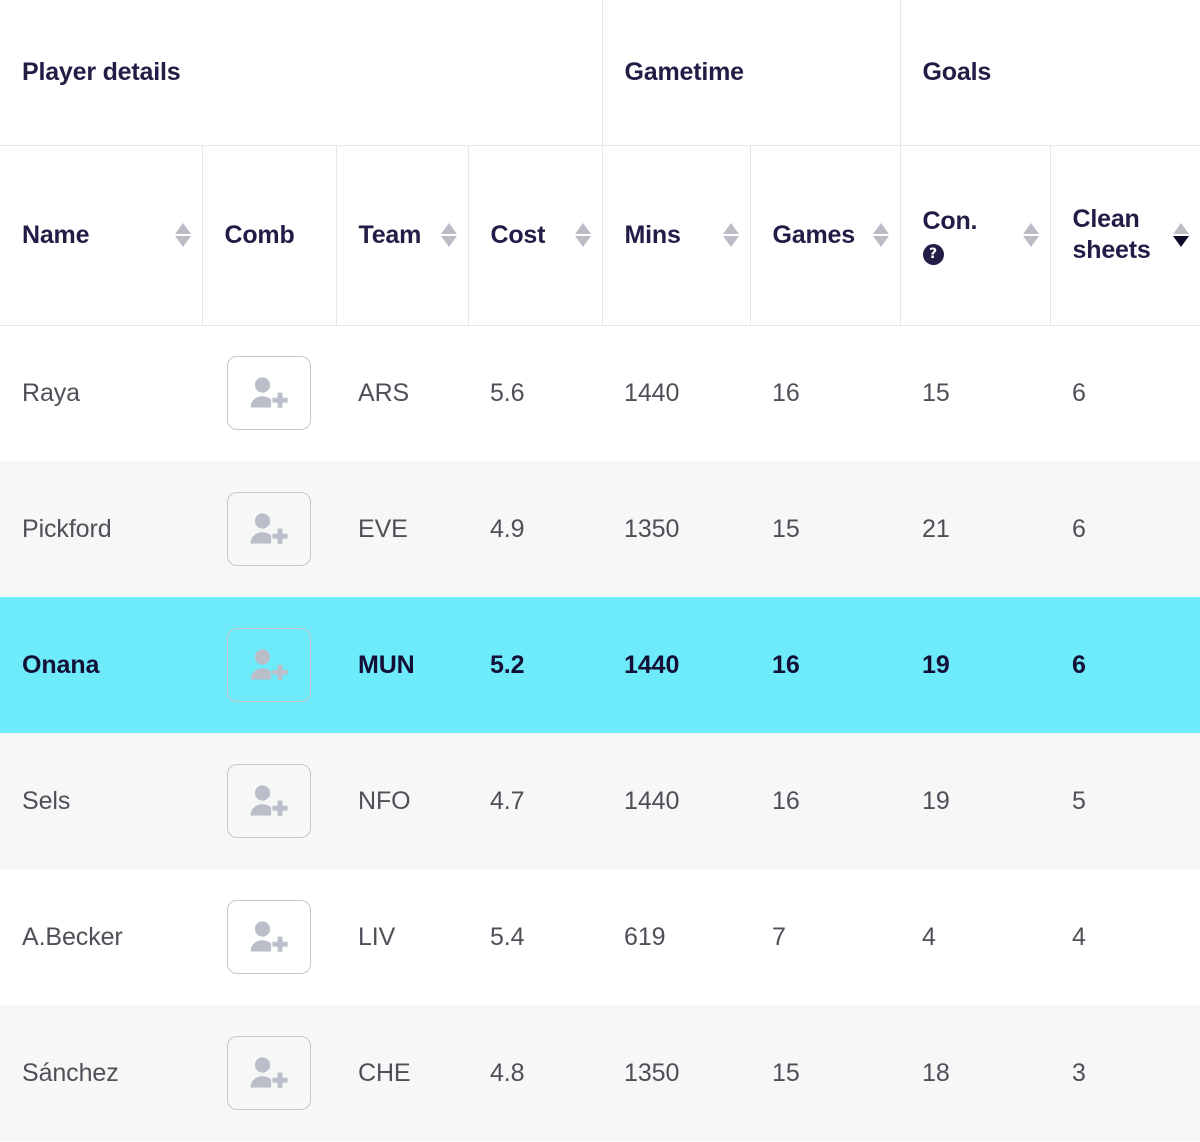  I want to click on column-header-cell: Cost, so click(541, 235).